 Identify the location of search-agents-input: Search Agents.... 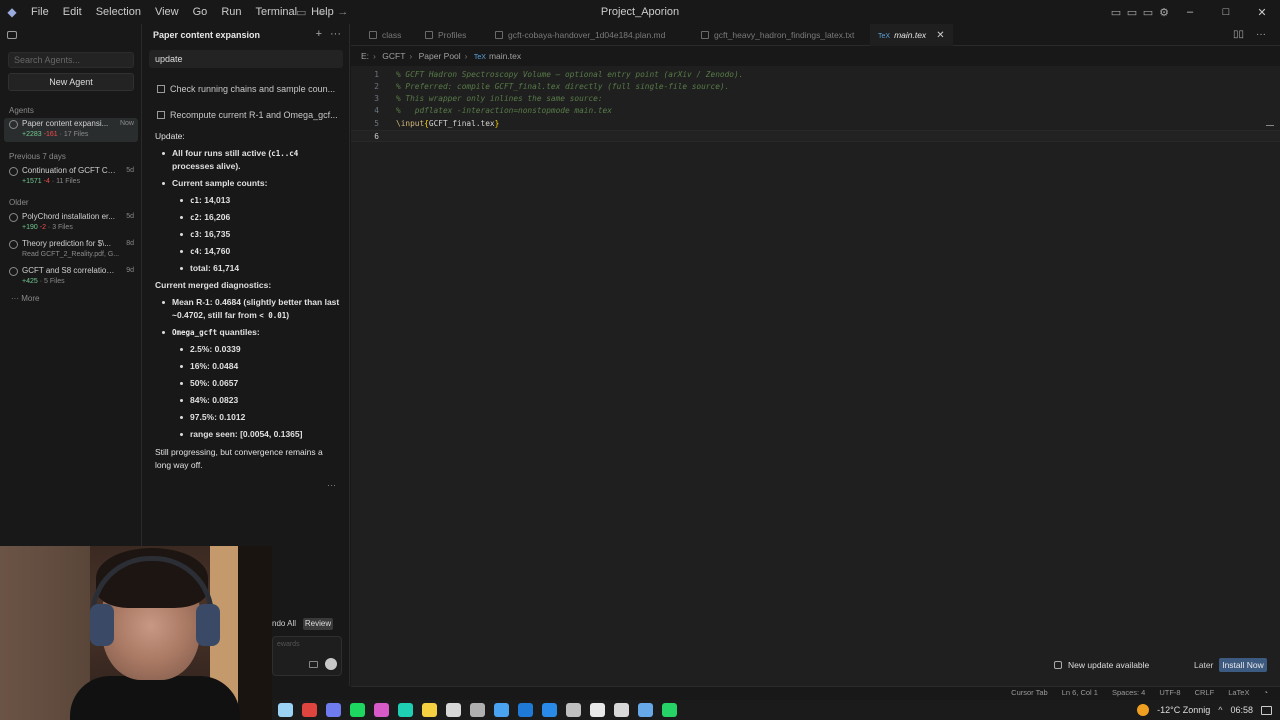
(71, 60).